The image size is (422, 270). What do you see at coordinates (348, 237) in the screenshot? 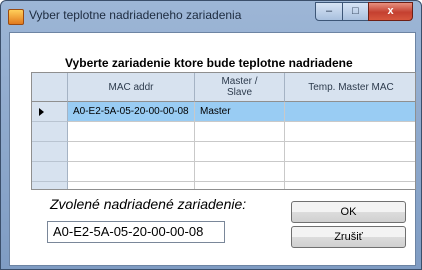
I see `cancel-button: Zrušiť` at bounding box center [348, 237].